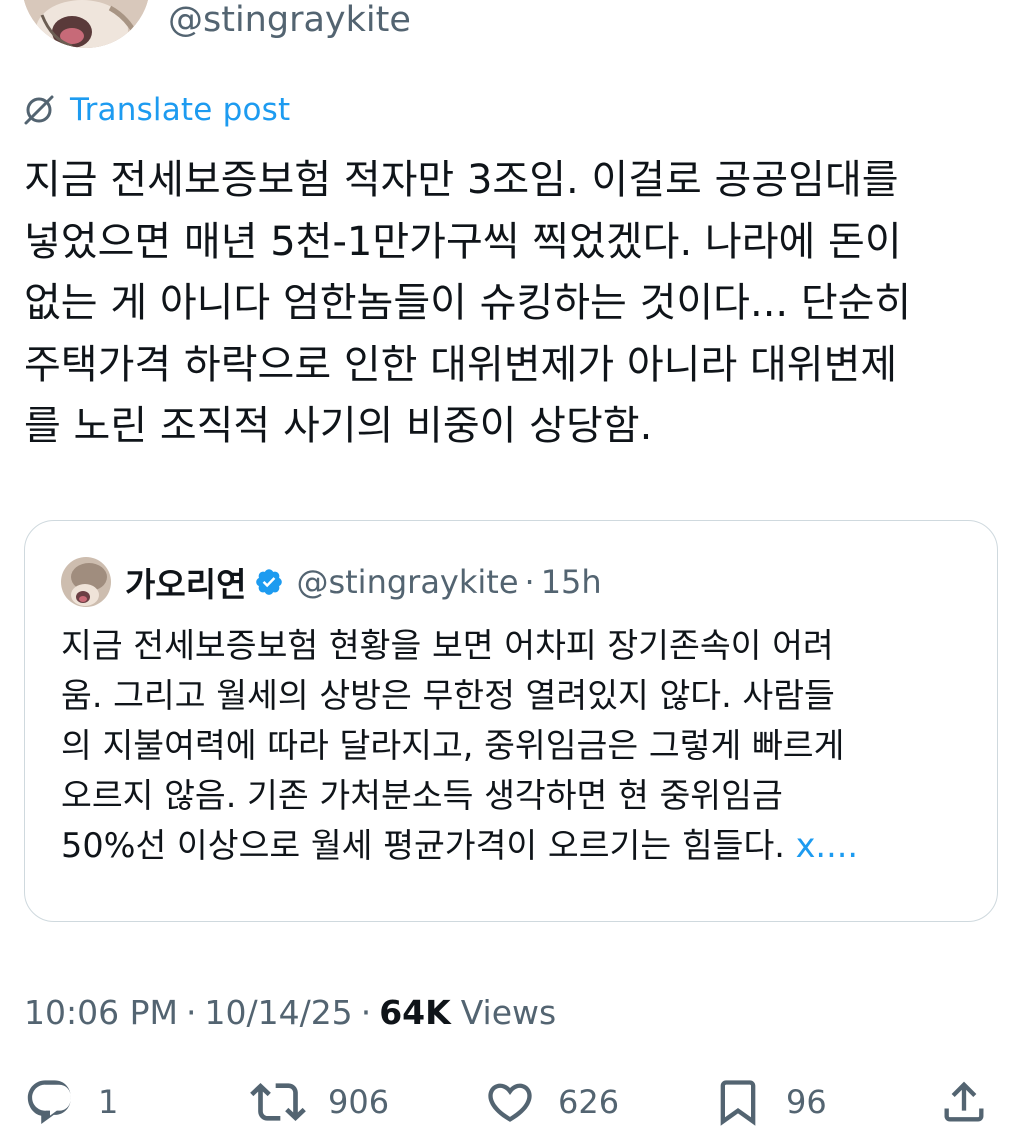 The image size is (1024, 1142). Describe the element at coordinates (359, 1102) in the screenshot. I see `repost-count: 906` at that location.